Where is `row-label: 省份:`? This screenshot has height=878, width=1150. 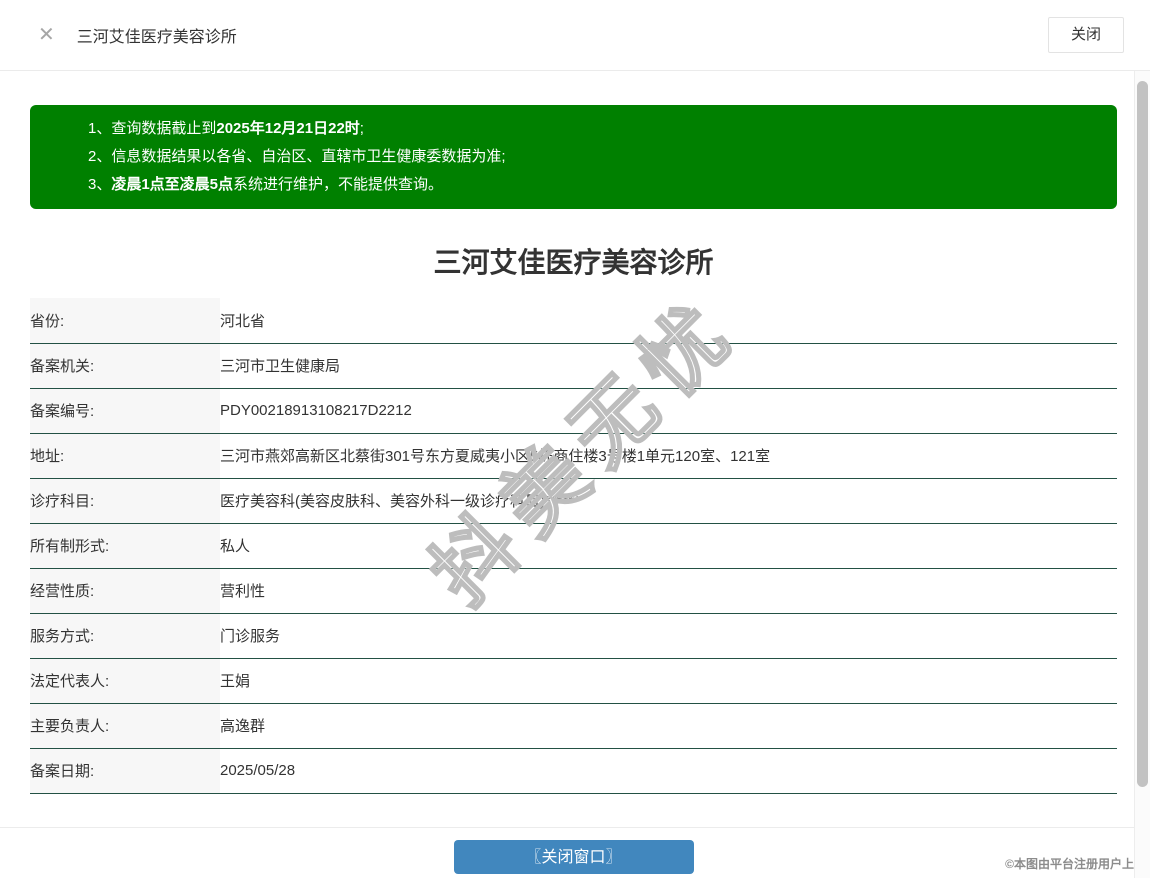
row-label: 省份: is located at coordinates (125, 321).